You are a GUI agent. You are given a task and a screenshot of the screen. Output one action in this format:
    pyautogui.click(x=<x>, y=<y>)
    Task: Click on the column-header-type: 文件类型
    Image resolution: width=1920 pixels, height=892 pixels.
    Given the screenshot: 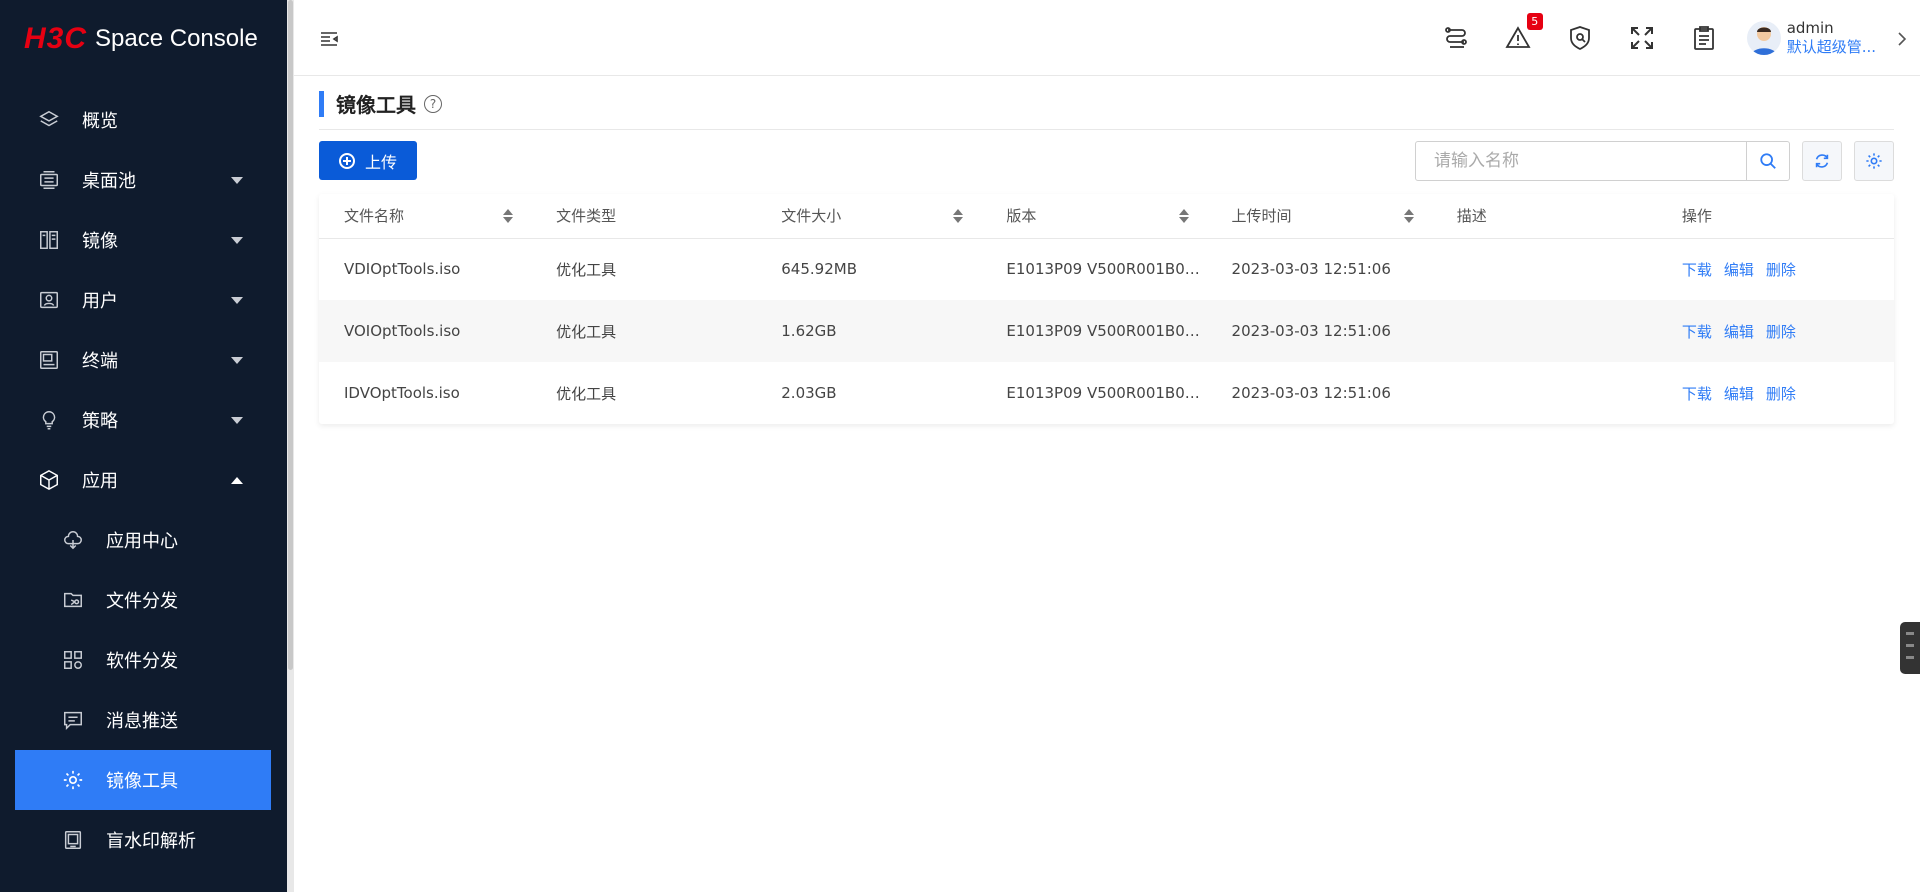 What is the action you would take?
    pyautogui.click(x=644, y=216)
    